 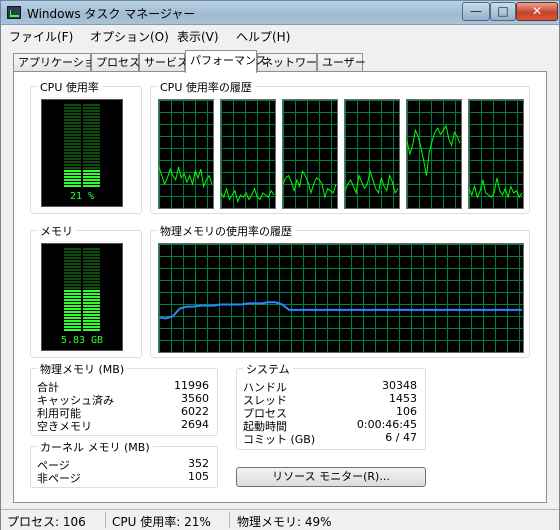 What do you see at coordinates (331, 386) in the screenshot?
I see `system-handles-row: ハンドル 30348` at bounding box center [331, 386].